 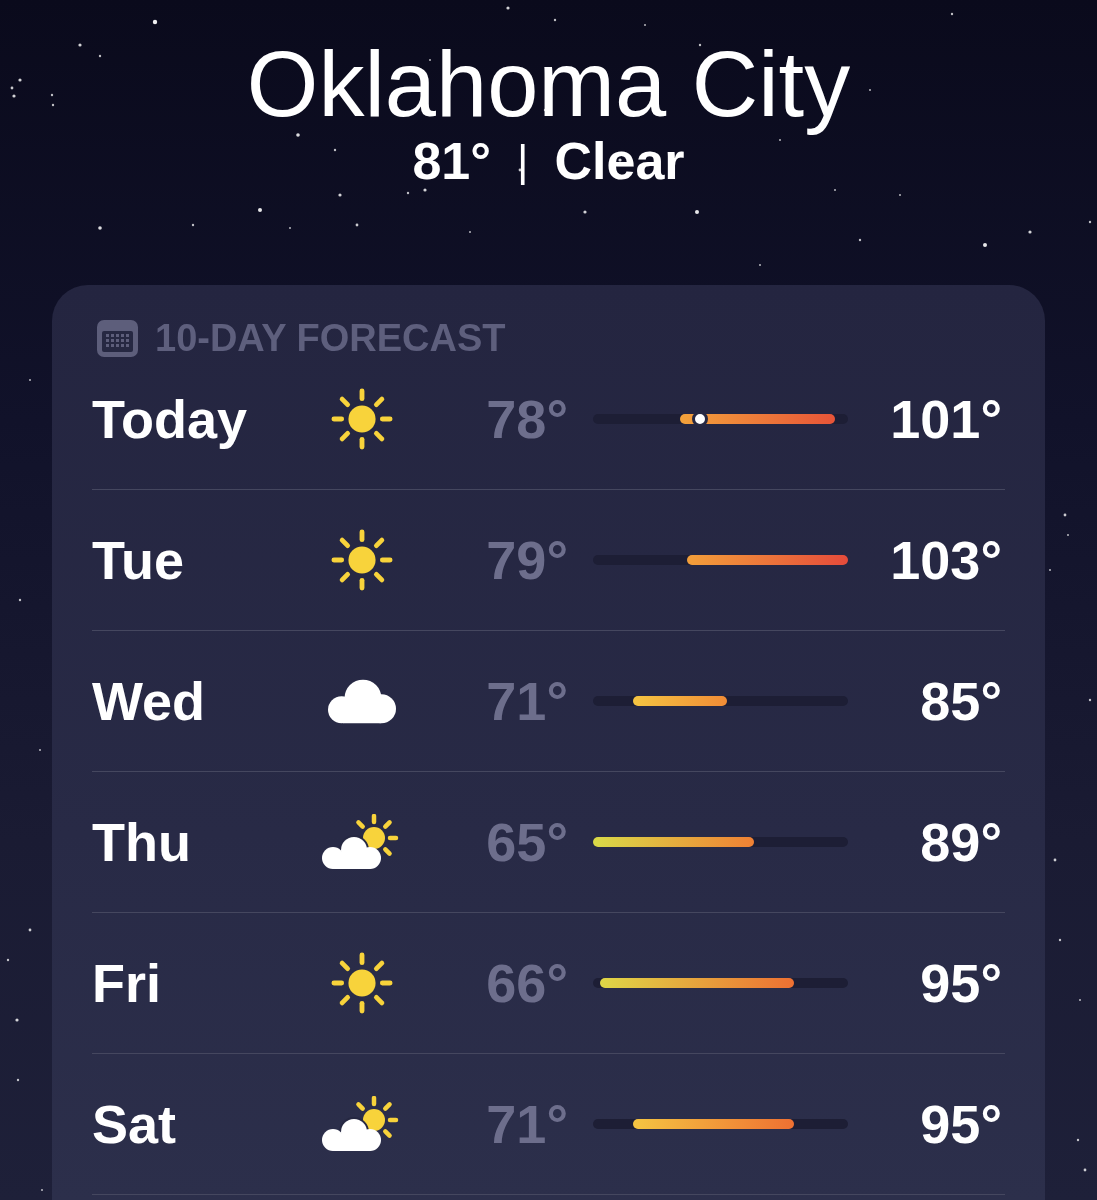 I want to click on high-temperature: 103°, so click(x=946, y=560).